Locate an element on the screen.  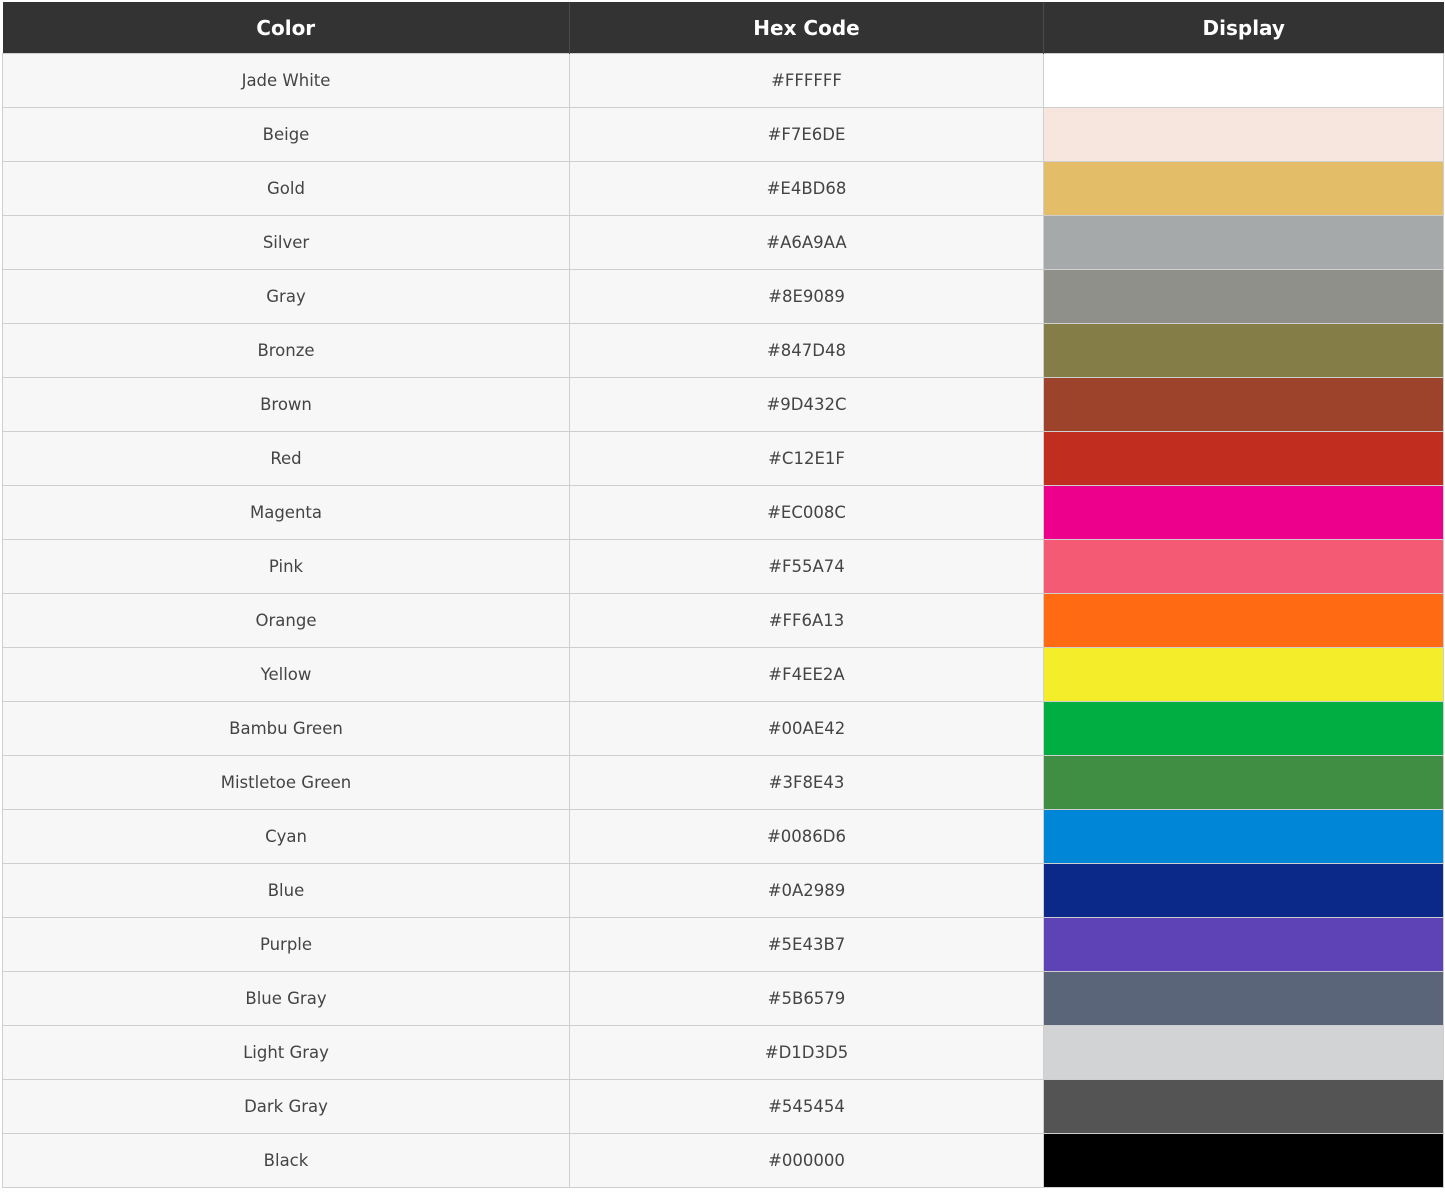
color-name-cell: Brown is located at coordinates (286, 404).